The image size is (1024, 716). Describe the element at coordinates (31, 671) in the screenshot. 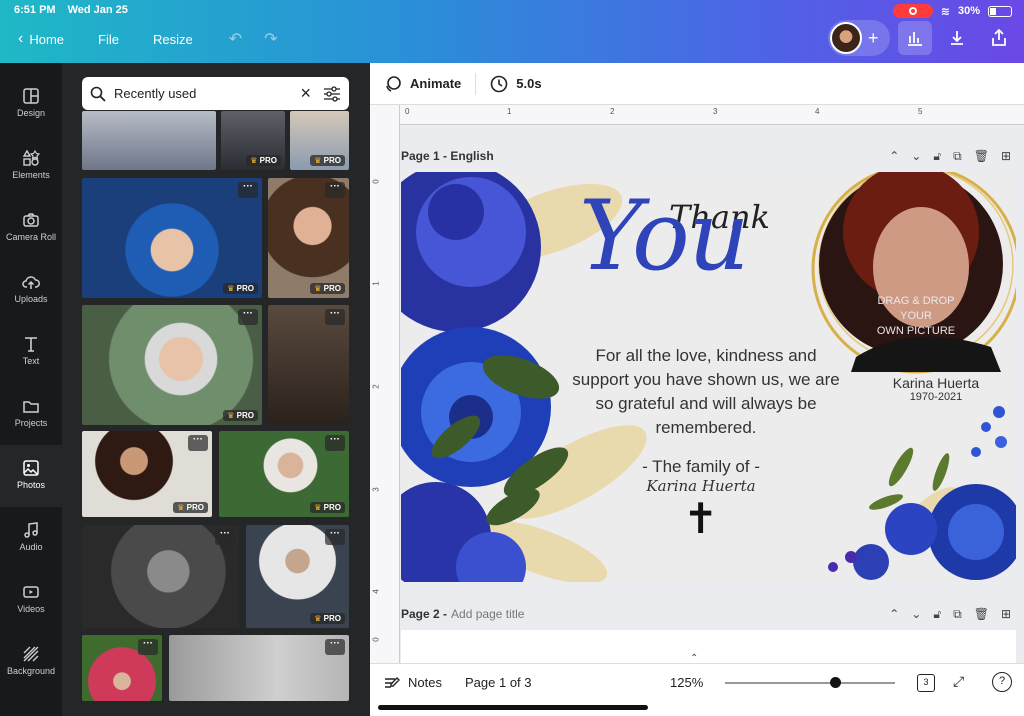

I see `sidebar-item-label: Background` at that location.